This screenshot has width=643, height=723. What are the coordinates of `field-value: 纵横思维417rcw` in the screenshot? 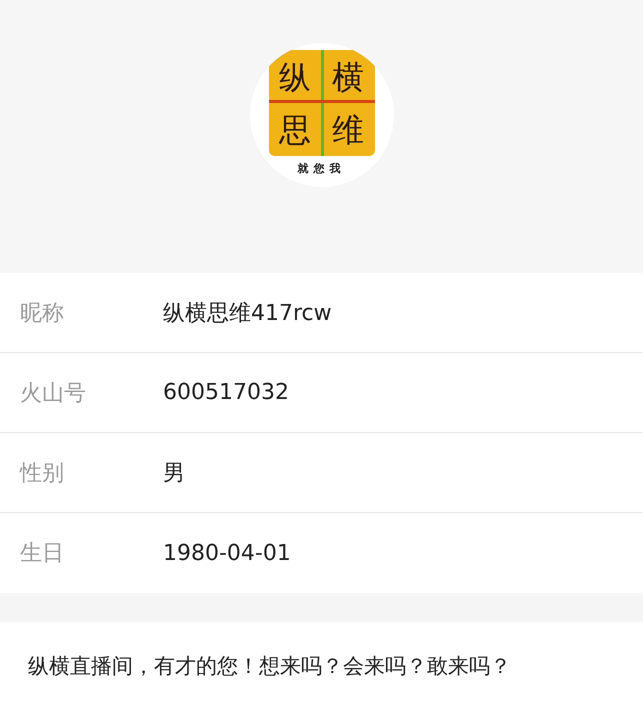 It's located at (247, 314).